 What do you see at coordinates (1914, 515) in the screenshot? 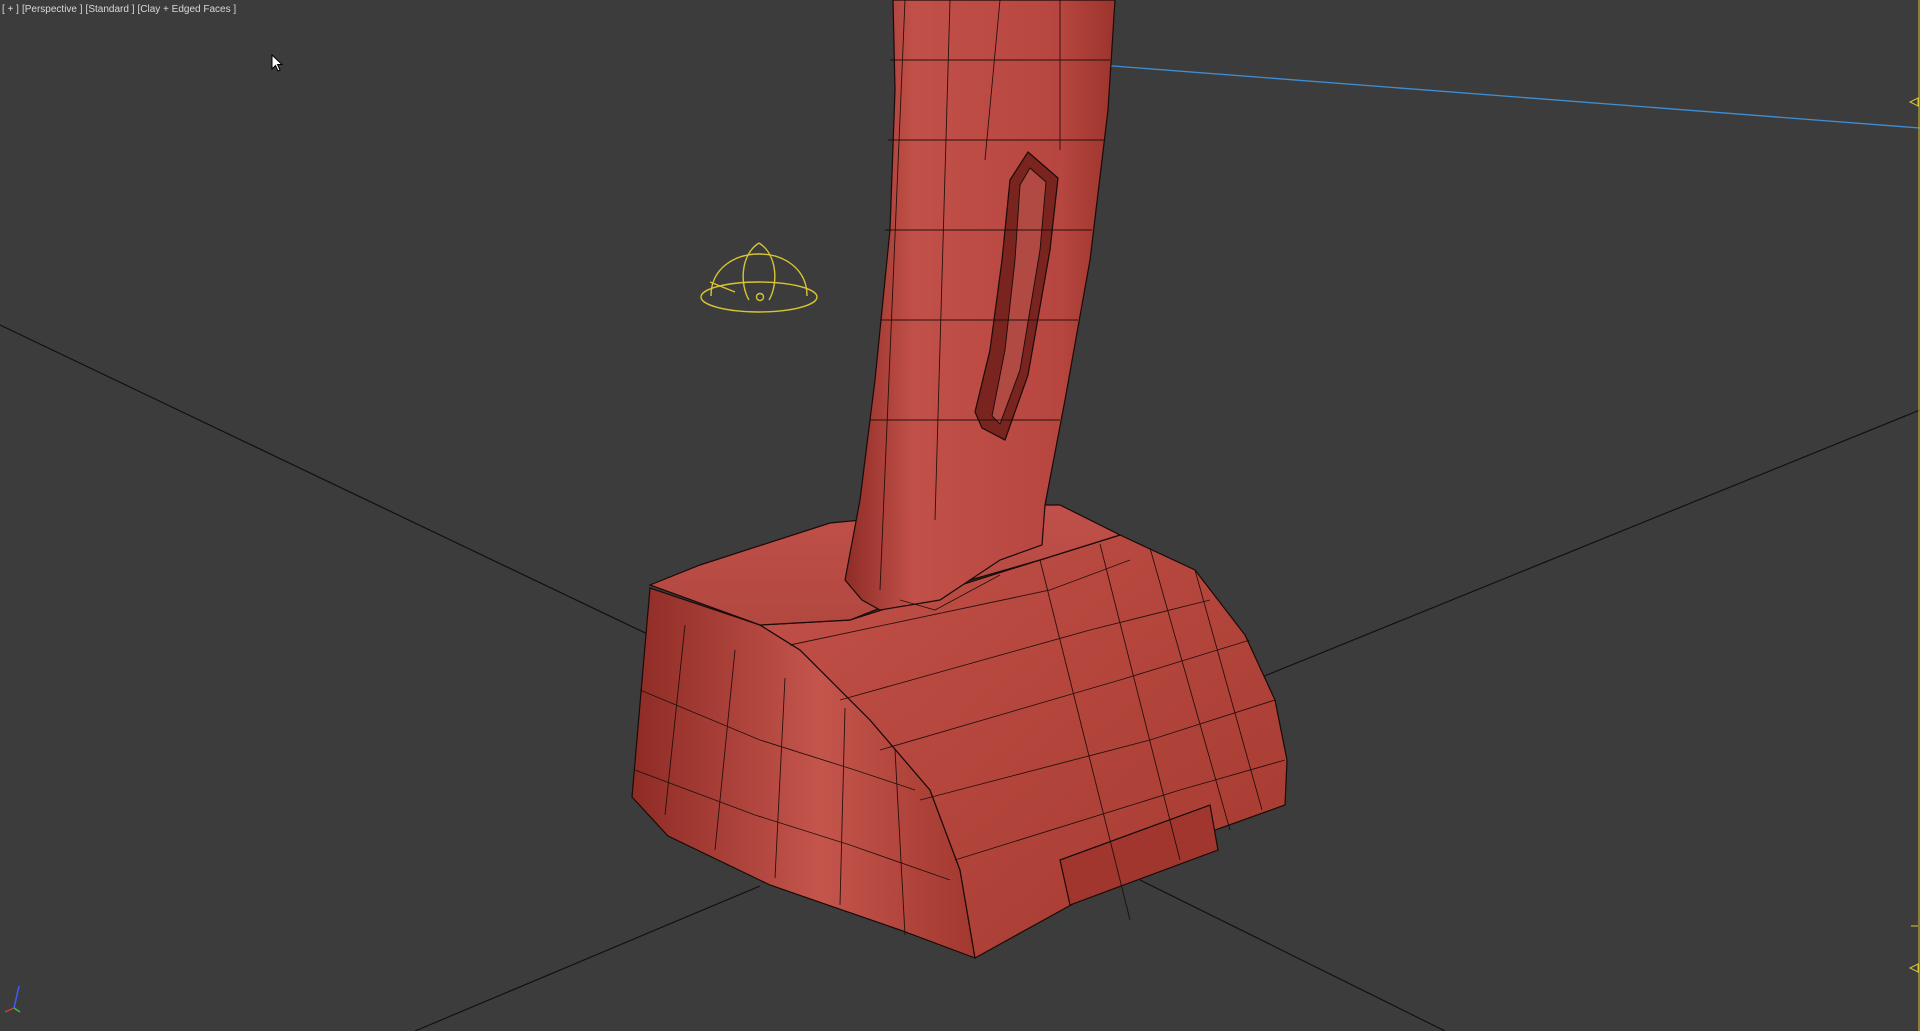
I see `right-edge-marker-strip` at bounding box center [1914, 515].